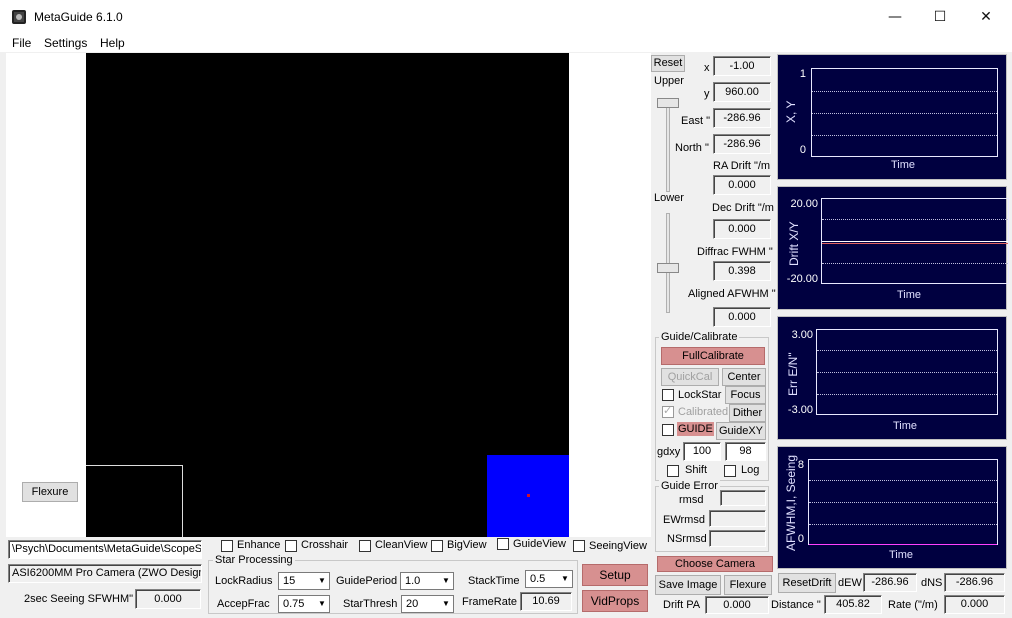 Image resolution: width=1012 pixels, height=618 pixels. Describe the element at coordinates (615, 601) in the screenshot. I see `vidprops-button: VidProps` at that location.